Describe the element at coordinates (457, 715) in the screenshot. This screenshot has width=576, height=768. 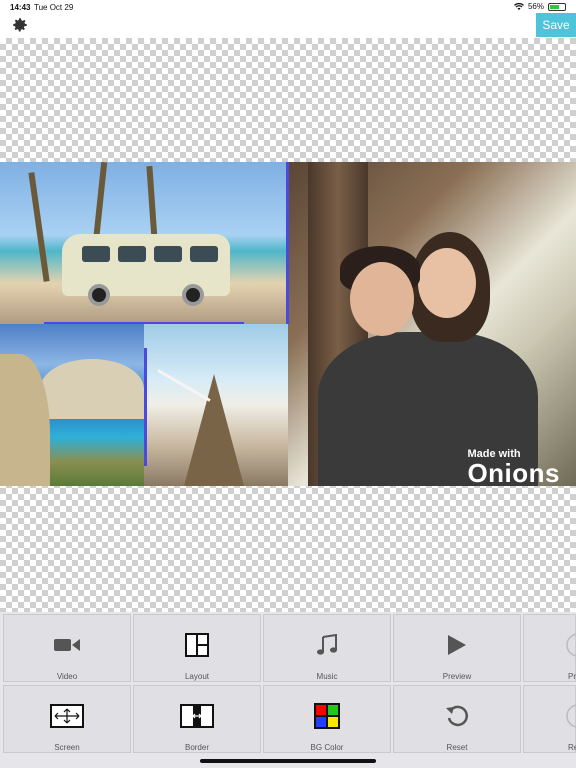
I see `reset-arrow-icon` at that location.